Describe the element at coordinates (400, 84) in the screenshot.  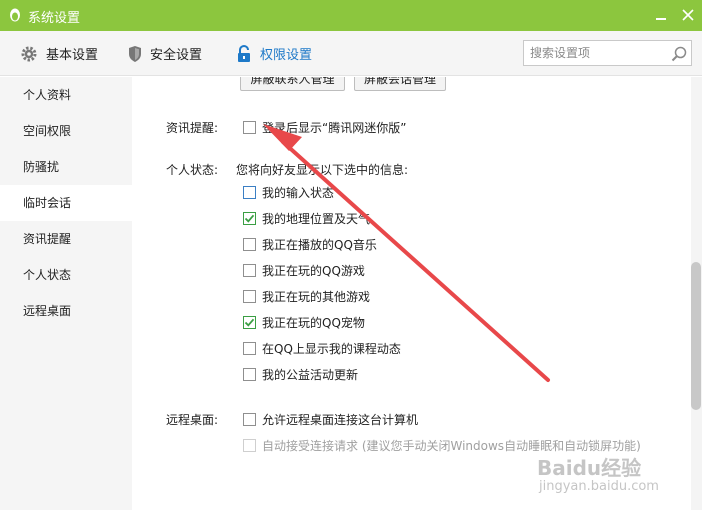
I see `blocked-sessions-button: 屏蔽会话管理` at that location.